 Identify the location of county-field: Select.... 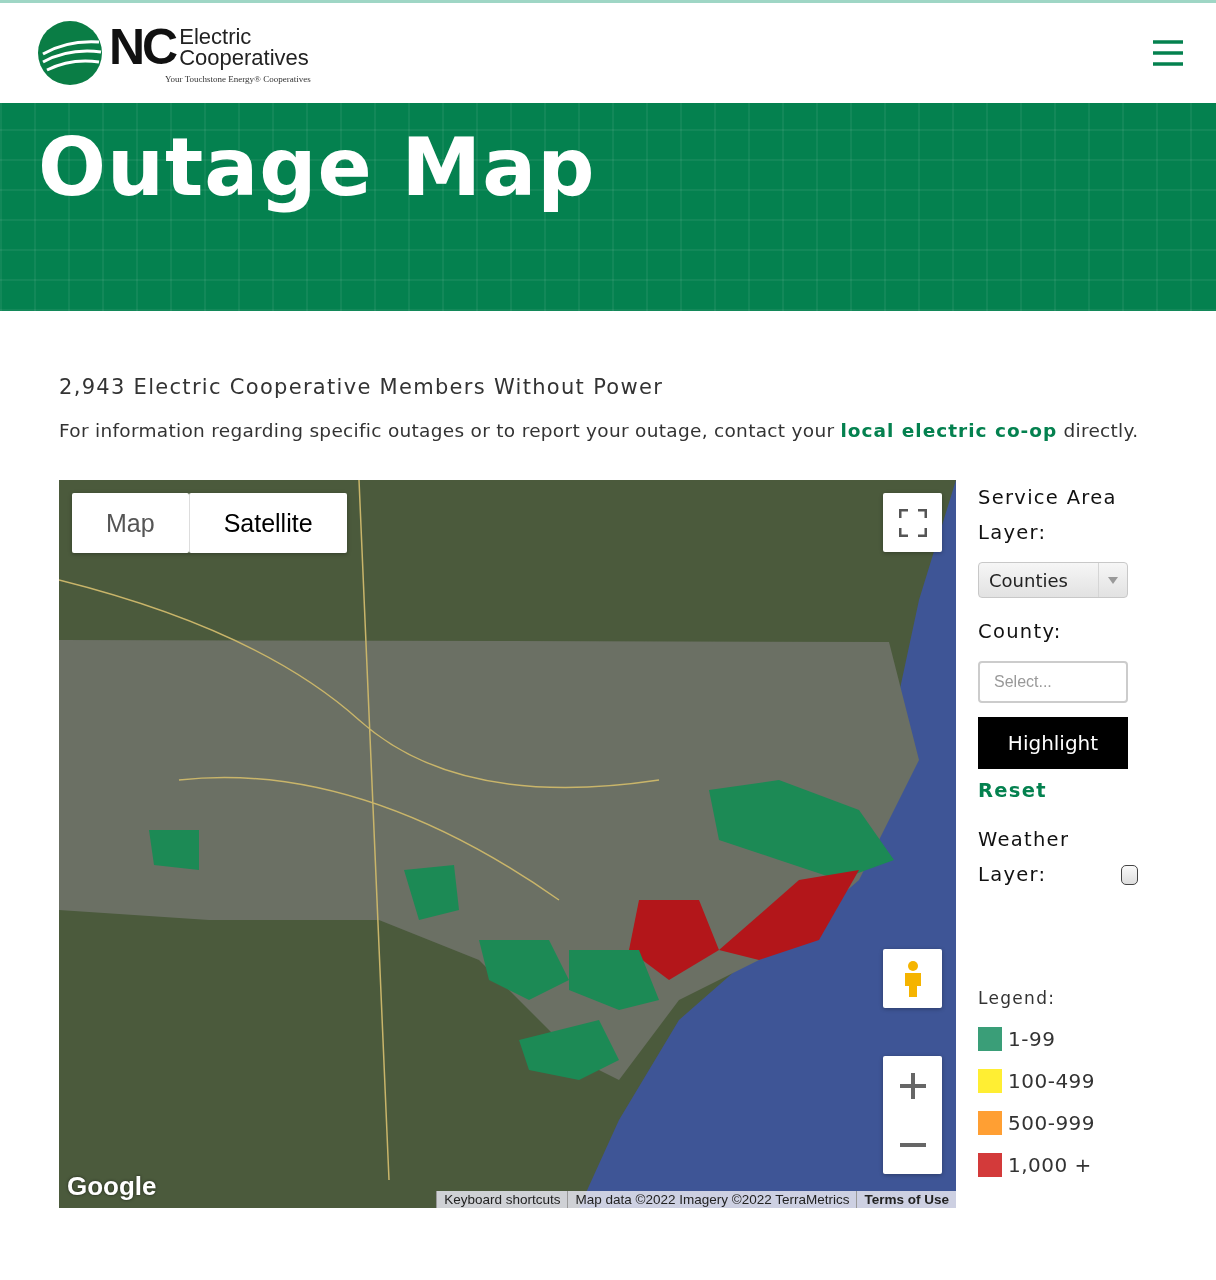
(1053, 682).